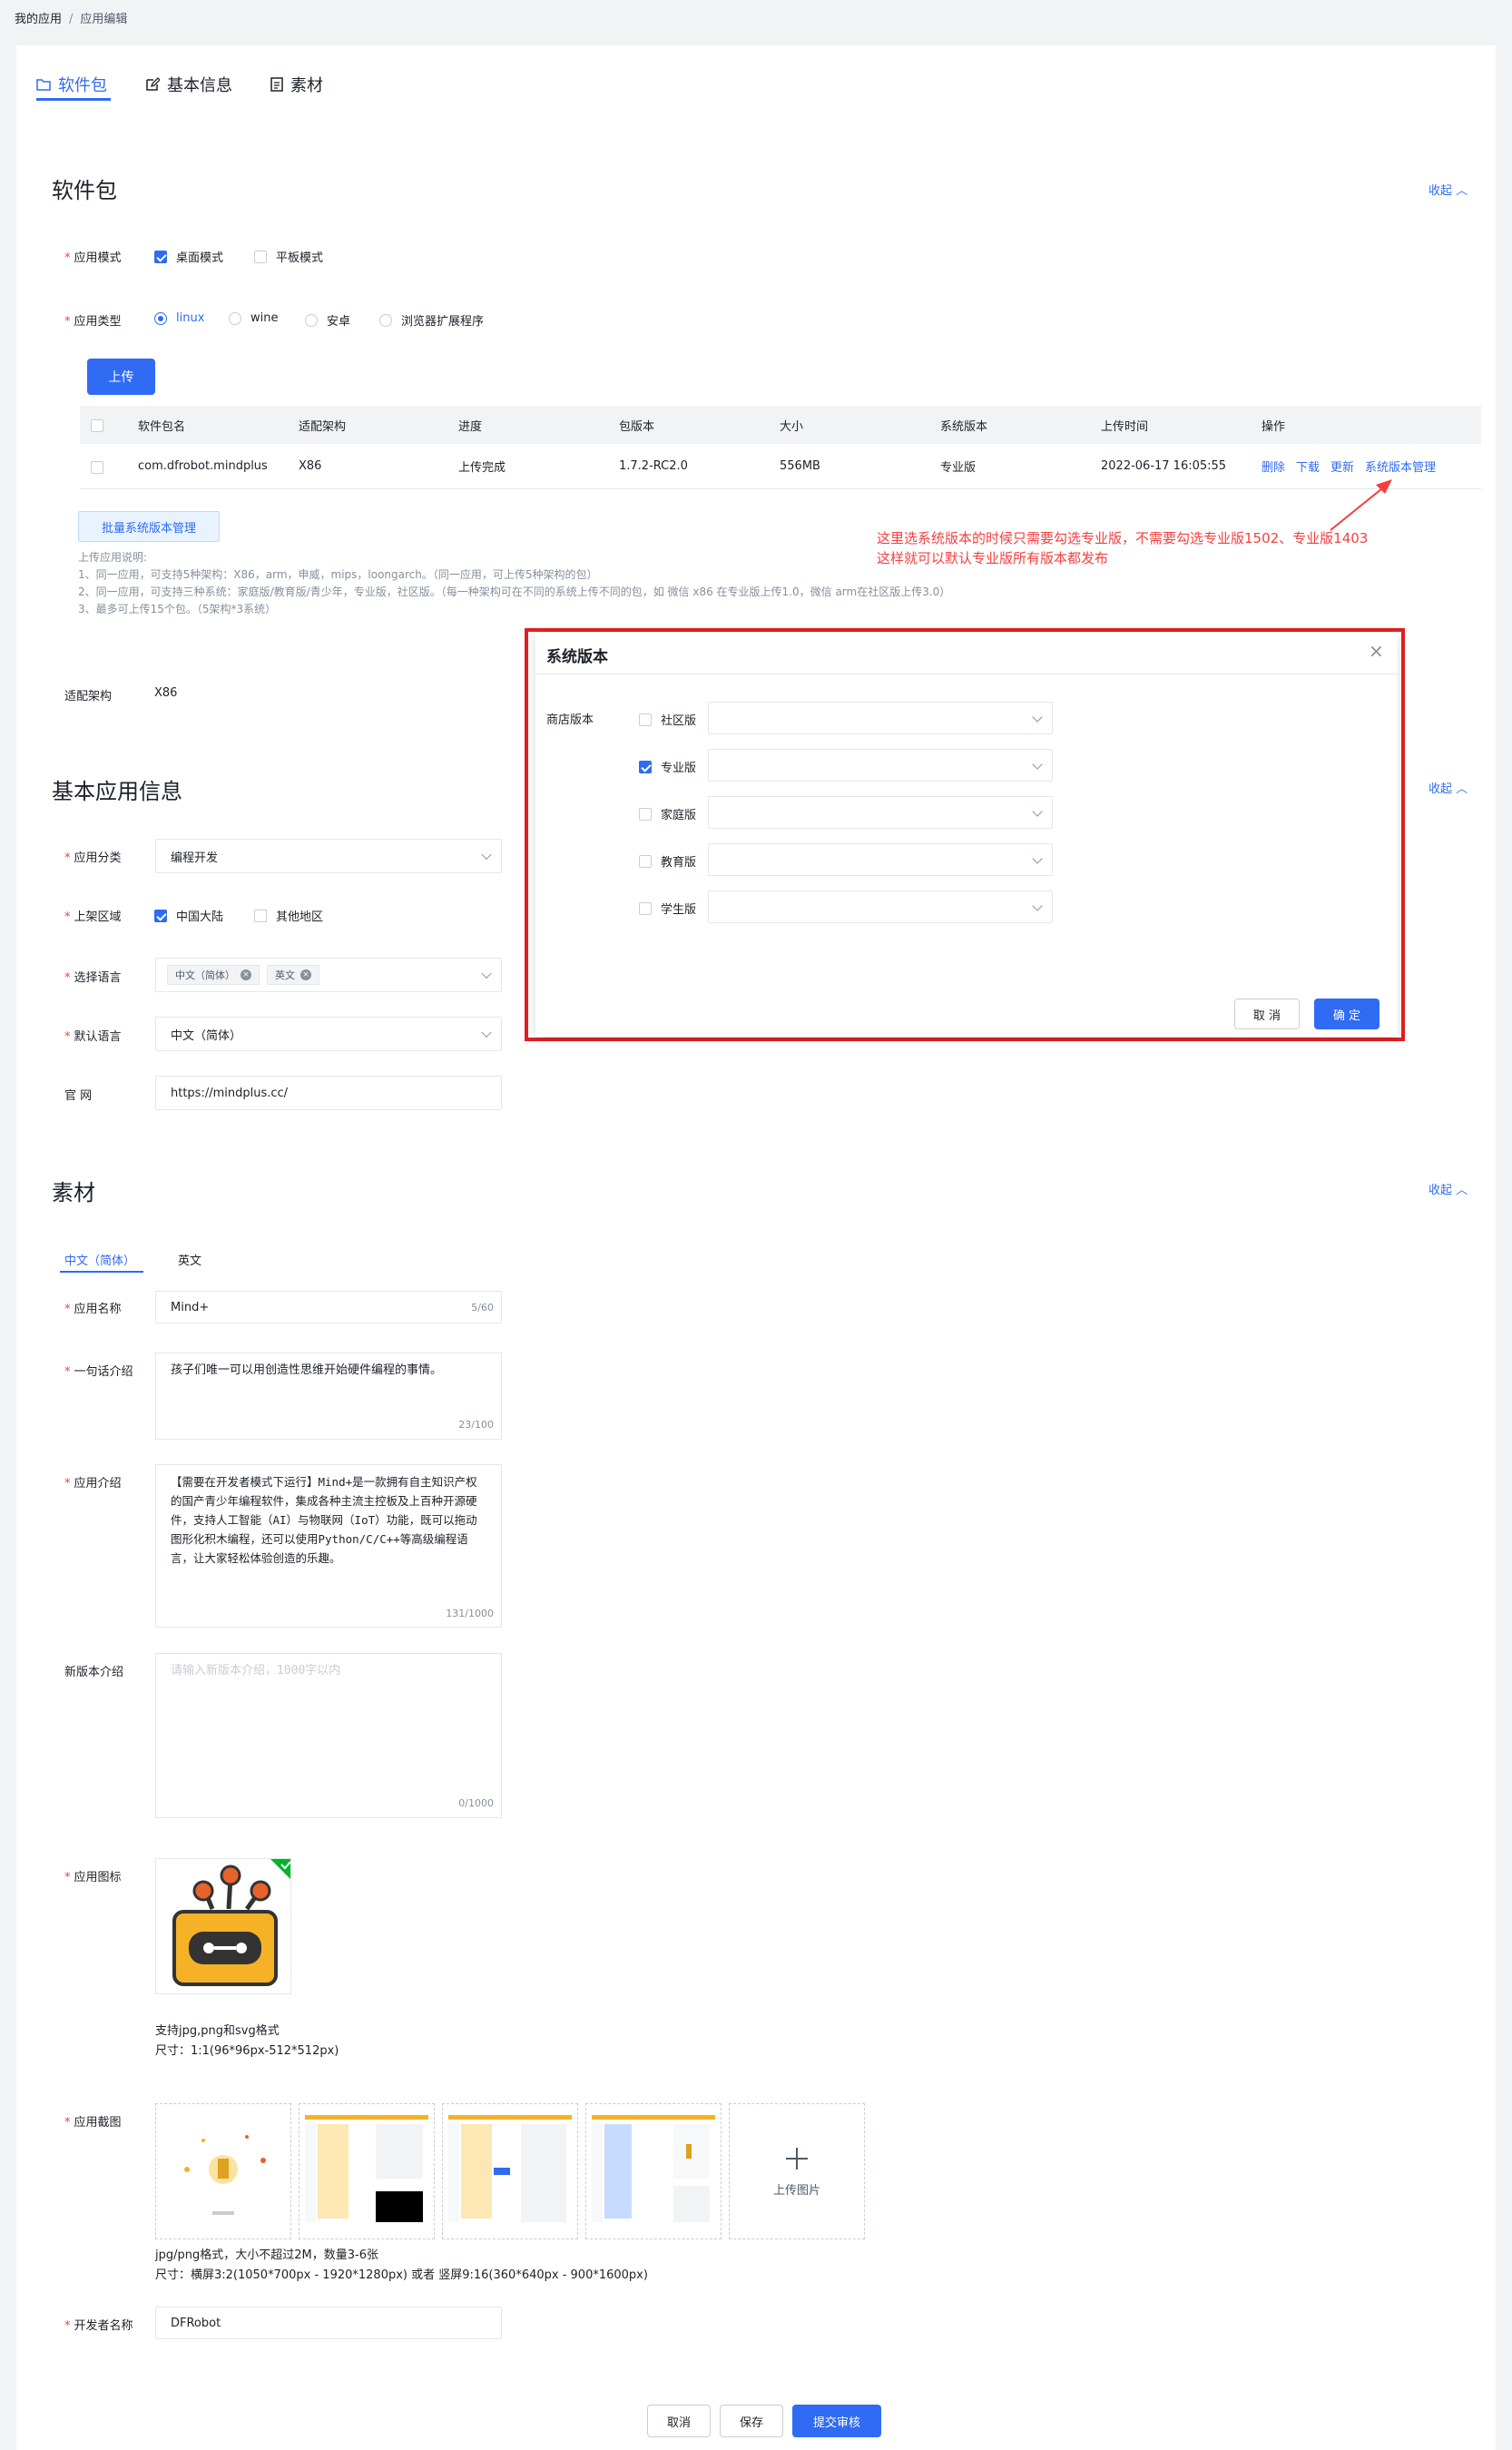 Image resolution: width=1512 pixels, height=2450 pixels. Describe the element at coordinates (203, 466) in the screenshot. I see `package-name: com.dfrobot.mindplus` at that location.